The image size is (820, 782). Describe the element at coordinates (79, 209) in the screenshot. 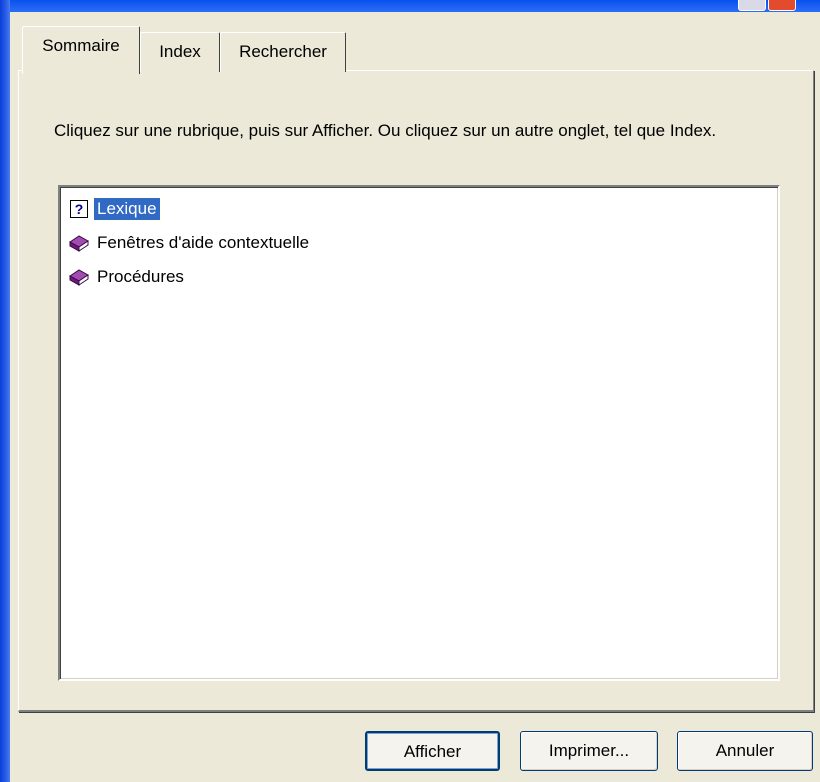

I see `help-topic-icon: ?` at that location.